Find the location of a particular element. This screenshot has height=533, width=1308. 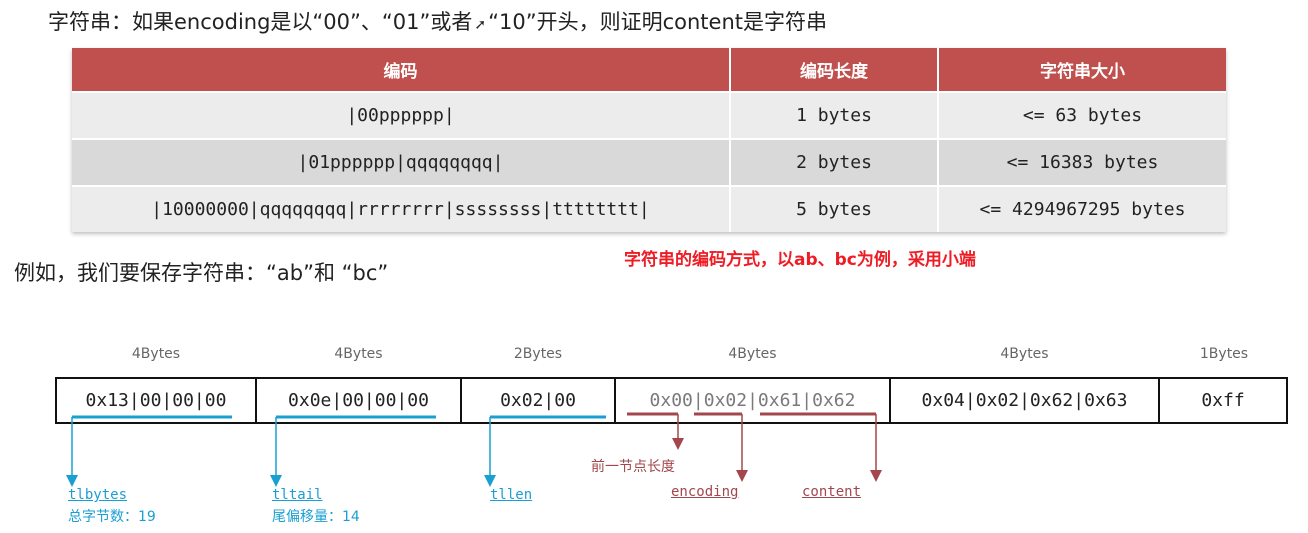

label-encoding: encoding is located at coordinates (705, 492).